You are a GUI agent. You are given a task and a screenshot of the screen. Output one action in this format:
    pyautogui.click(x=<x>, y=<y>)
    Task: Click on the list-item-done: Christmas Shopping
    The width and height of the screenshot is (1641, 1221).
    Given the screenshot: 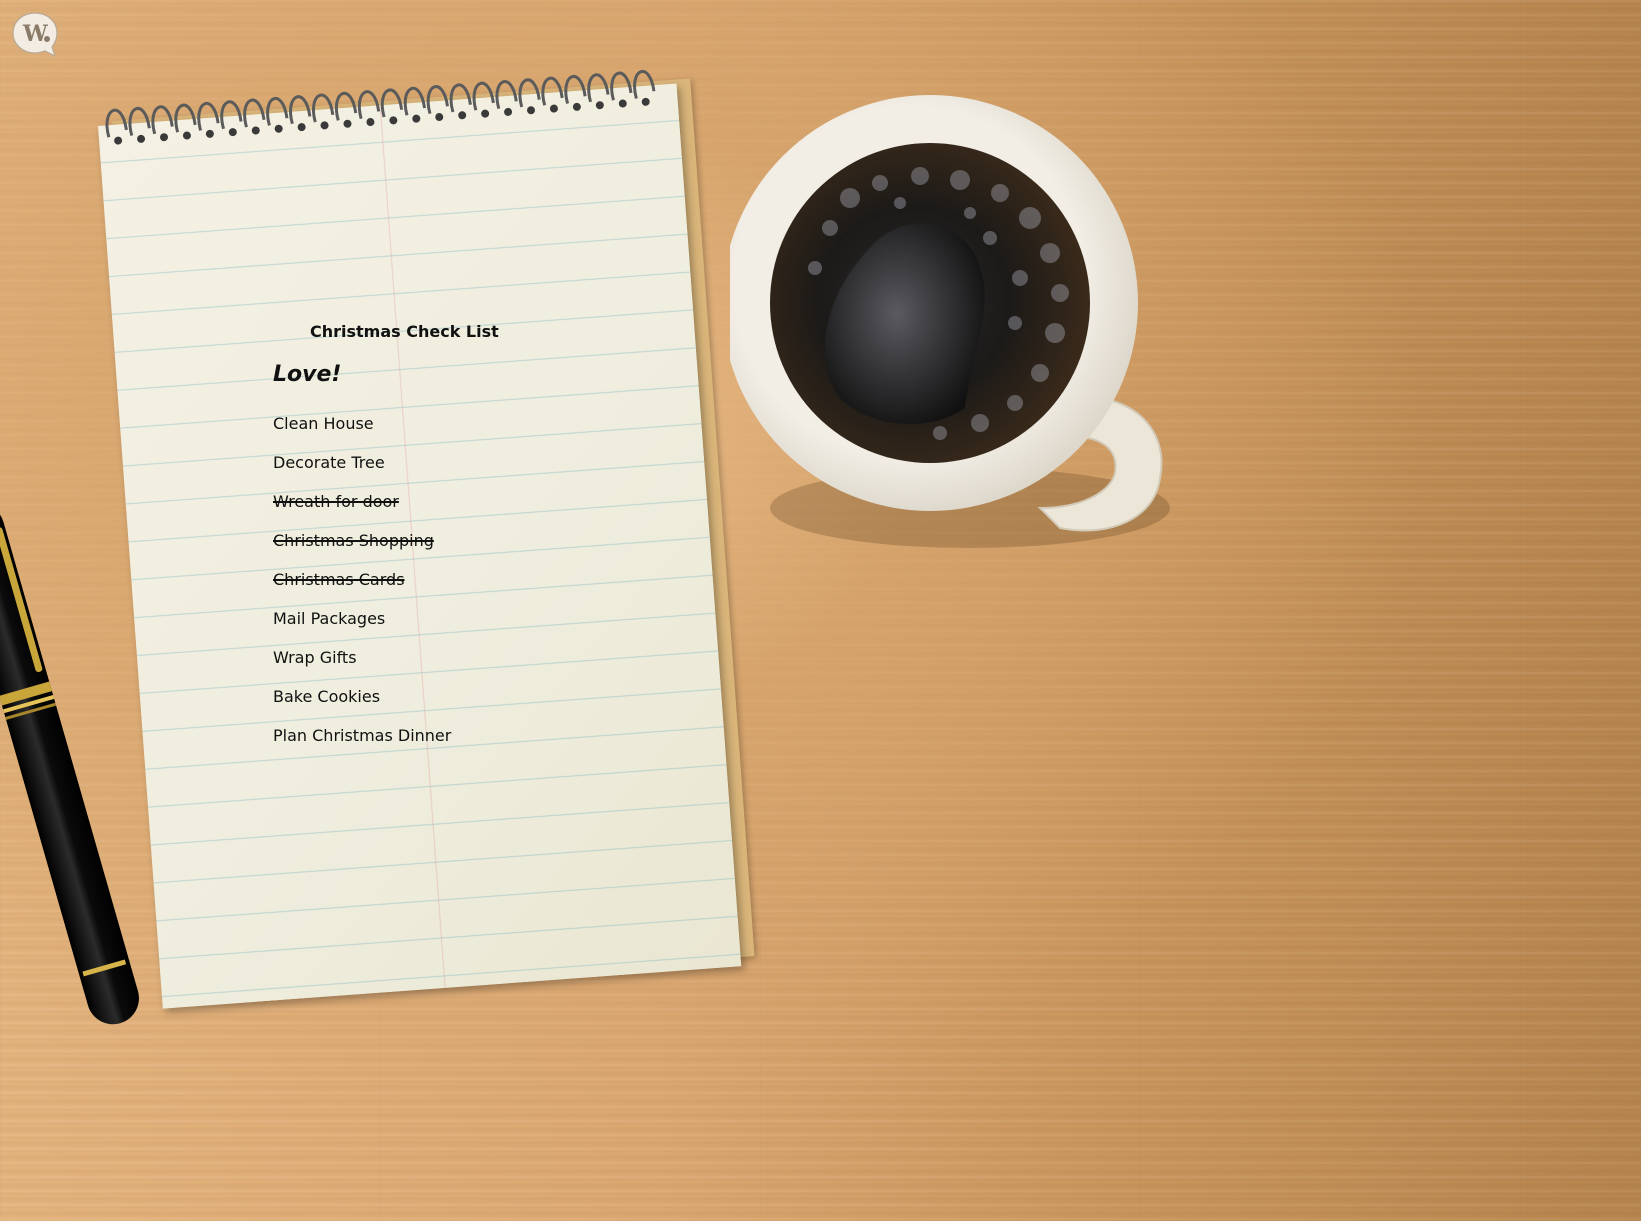 What is the action you would take?
    pyautogui.click(x=362, y=550)
    